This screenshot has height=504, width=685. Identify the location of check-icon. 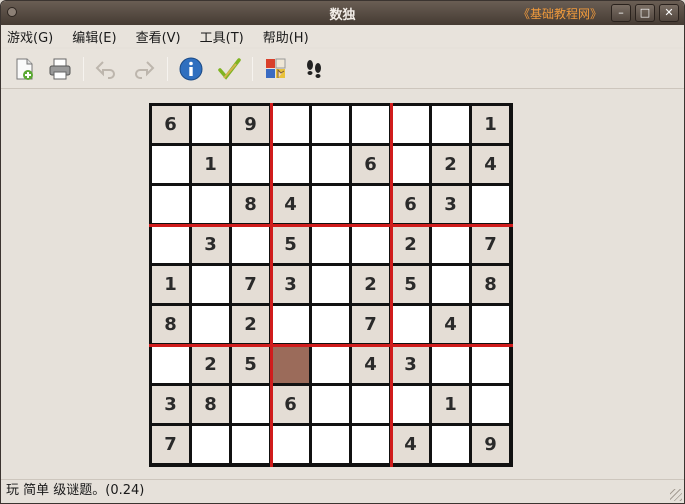
(229, 69).